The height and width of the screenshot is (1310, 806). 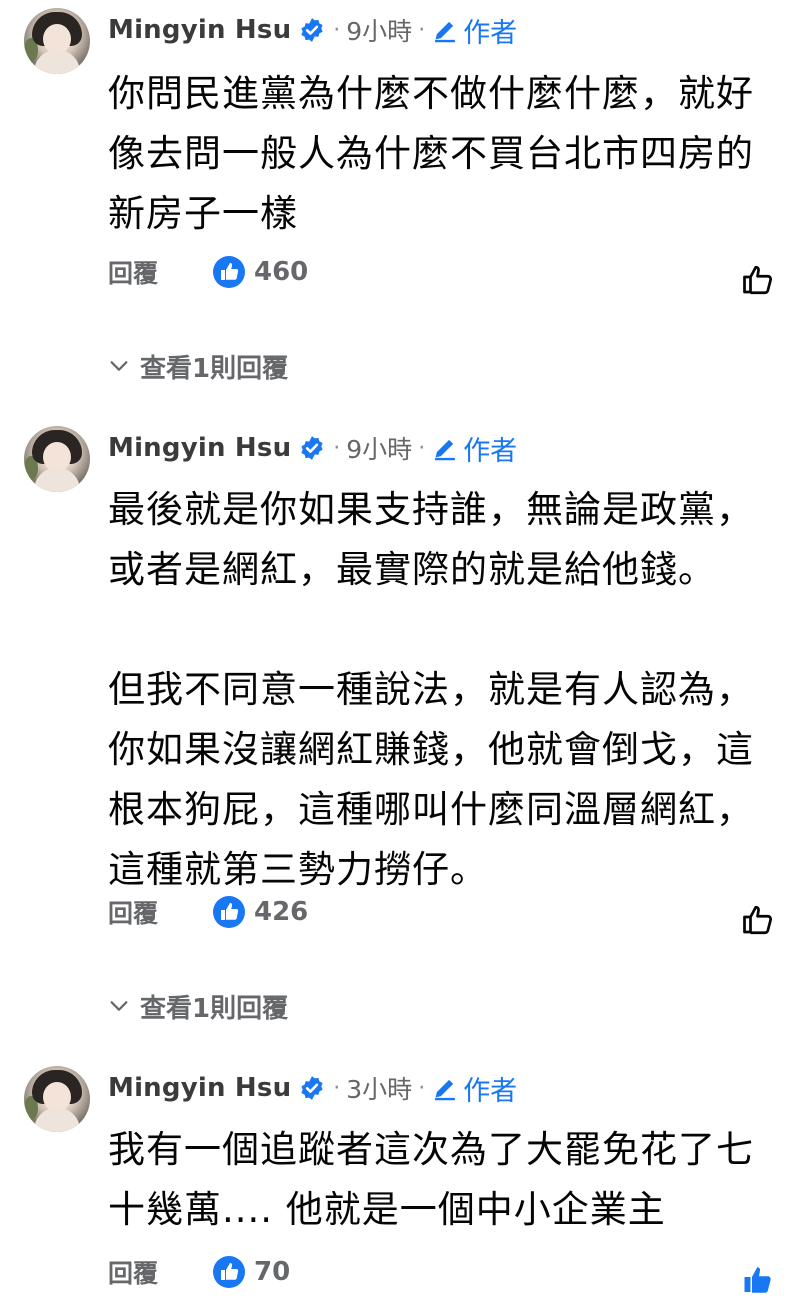 I want to click on comment-actions: 回覆 70, so click(x=199, y=1272).